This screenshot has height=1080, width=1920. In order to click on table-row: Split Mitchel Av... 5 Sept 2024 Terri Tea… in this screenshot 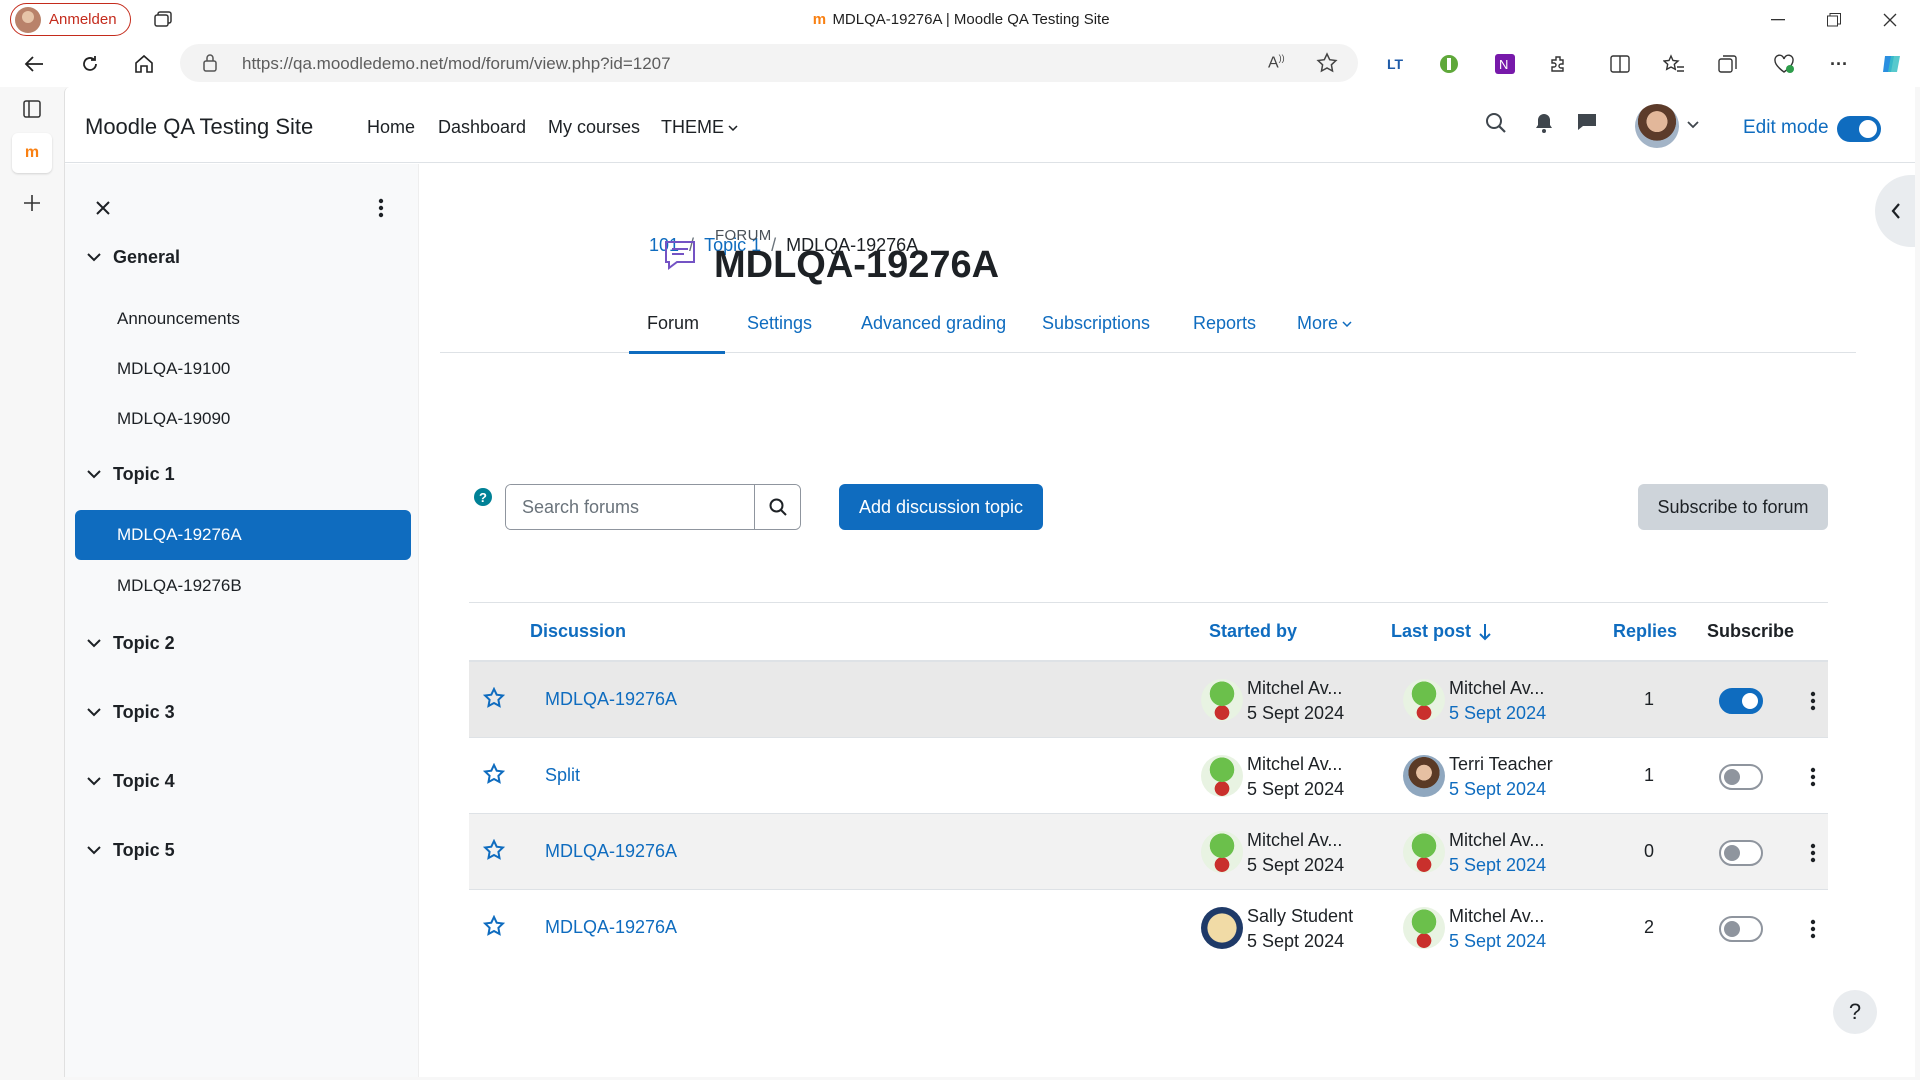, I will do `click(1148, 776)`.